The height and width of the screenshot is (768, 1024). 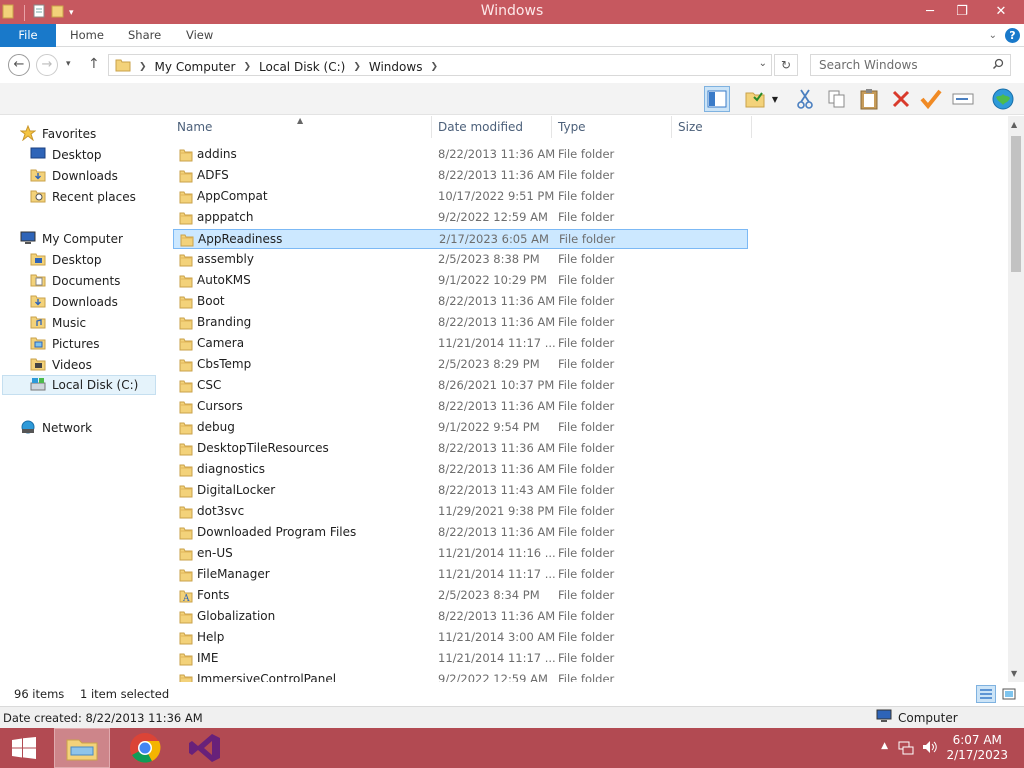 I want to click on breadcrumb-local-disk: Local Disk (C:), so click(x=302, y=67).